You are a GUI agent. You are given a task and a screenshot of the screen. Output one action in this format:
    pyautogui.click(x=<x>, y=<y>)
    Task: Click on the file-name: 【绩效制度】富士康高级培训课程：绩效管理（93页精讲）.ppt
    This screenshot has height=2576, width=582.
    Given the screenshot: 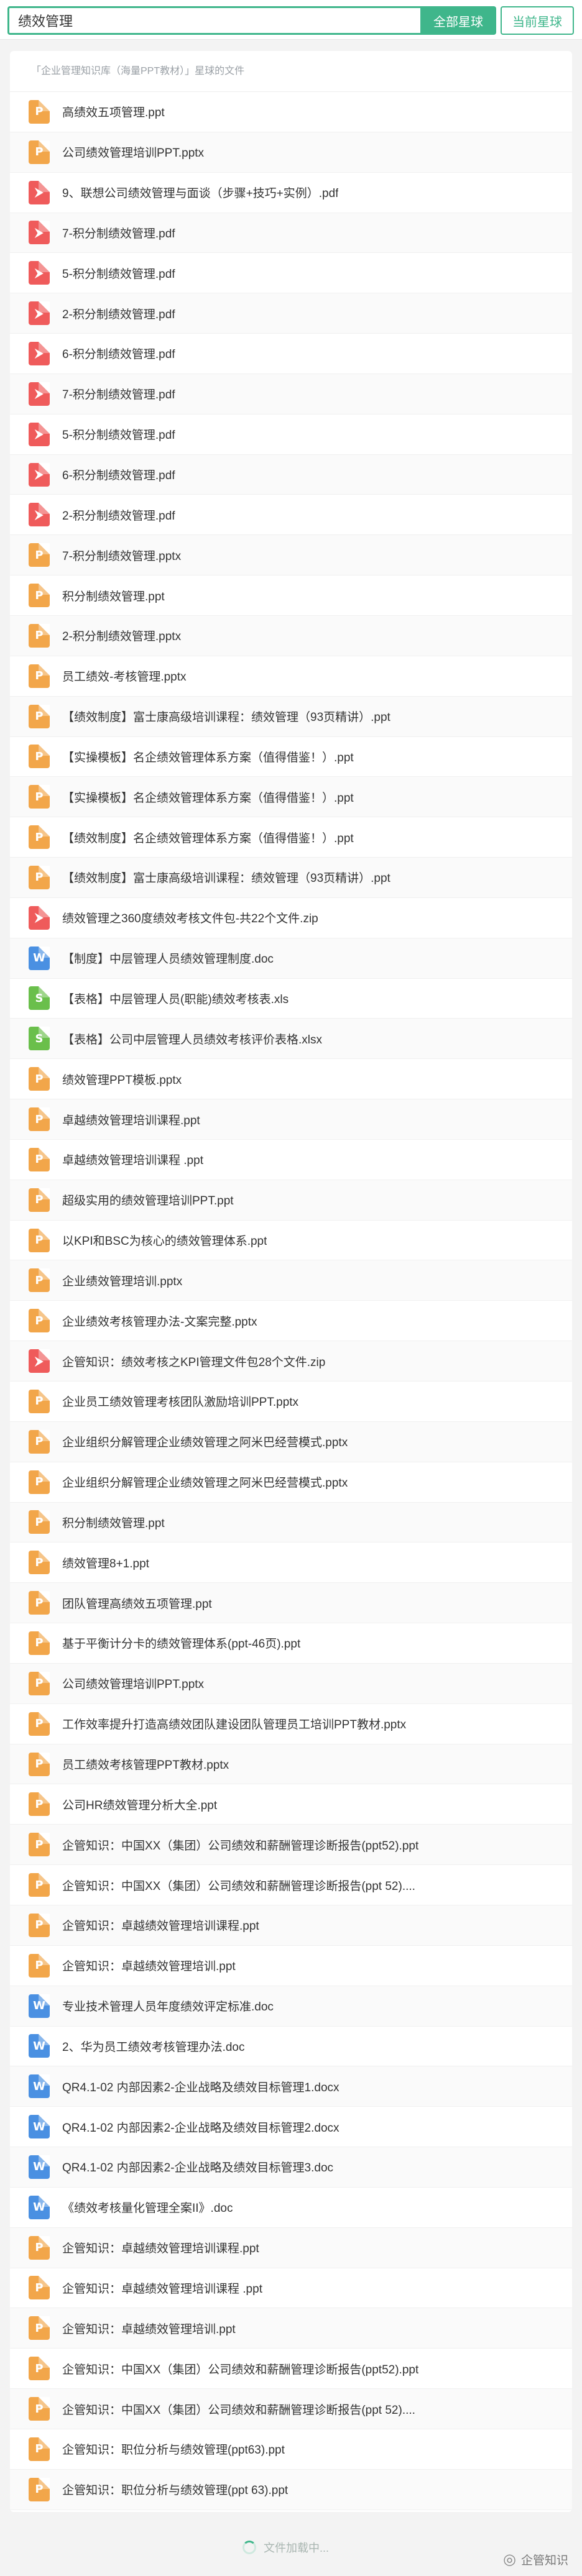 What is the action you would take?
    pyautogui.click(x=226, y=716)
    